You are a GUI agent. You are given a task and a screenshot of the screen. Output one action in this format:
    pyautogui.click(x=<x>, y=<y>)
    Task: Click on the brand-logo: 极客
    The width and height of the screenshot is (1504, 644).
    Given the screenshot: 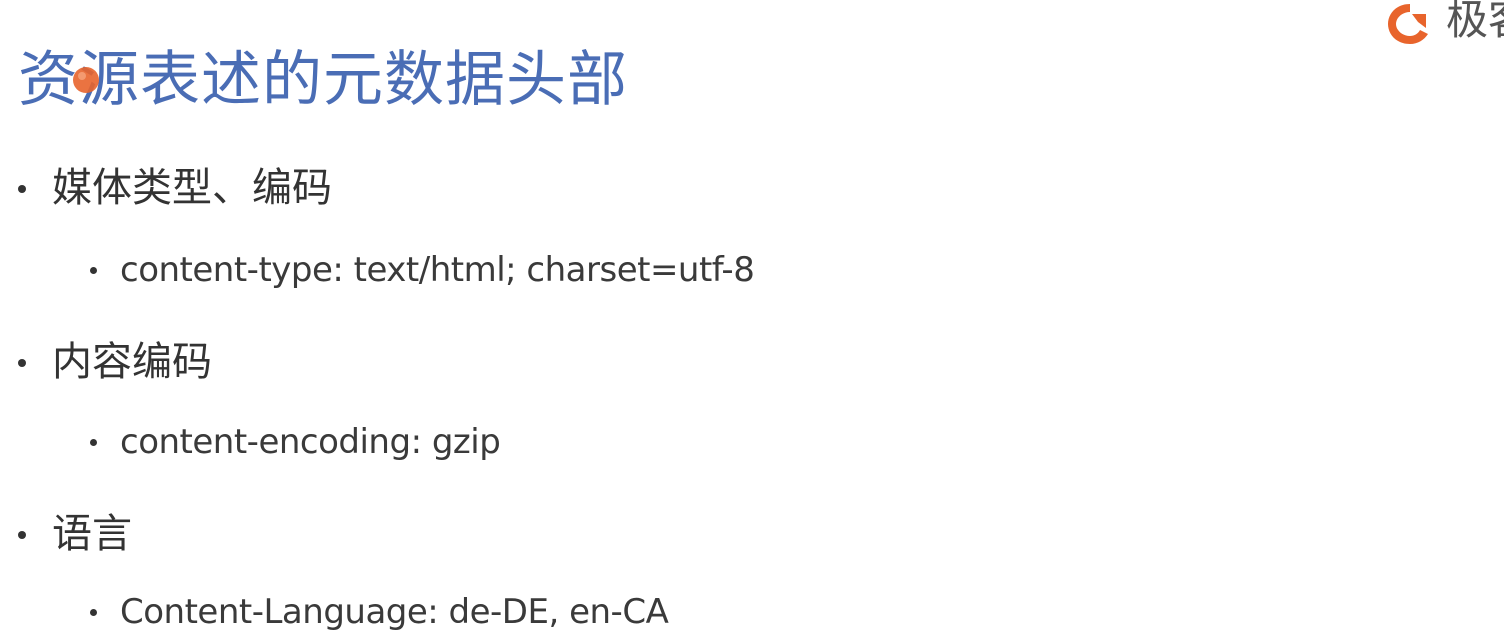 What is the action you would take?
    pyautogui.click(x=1443, y=25)
    